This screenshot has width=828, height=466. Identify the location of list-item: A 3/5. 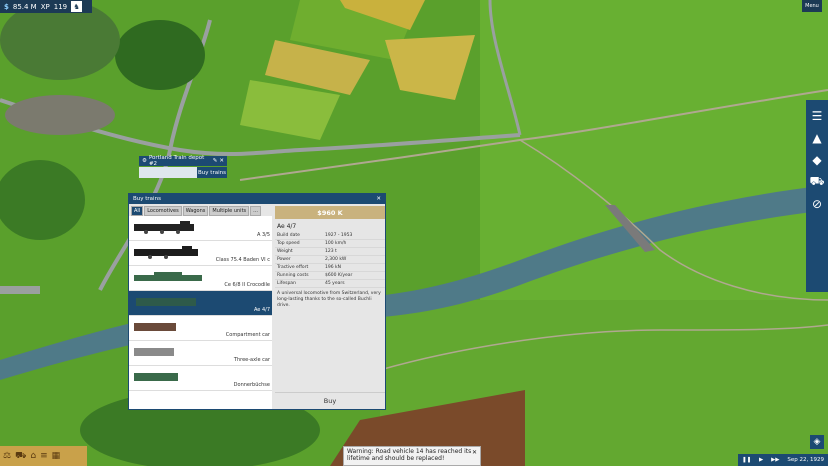
(200, 228).